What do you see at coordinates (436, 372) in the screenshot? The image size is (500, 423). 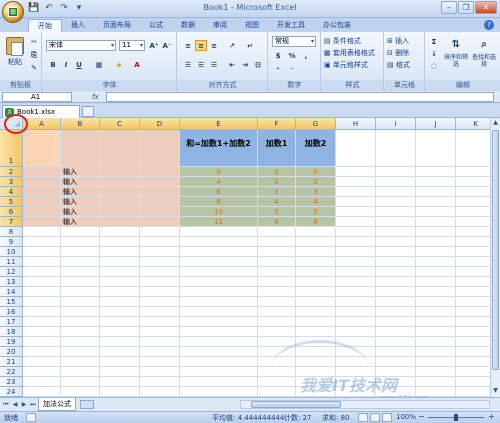 I see `cell-j22` at bounding box center [436, 372].